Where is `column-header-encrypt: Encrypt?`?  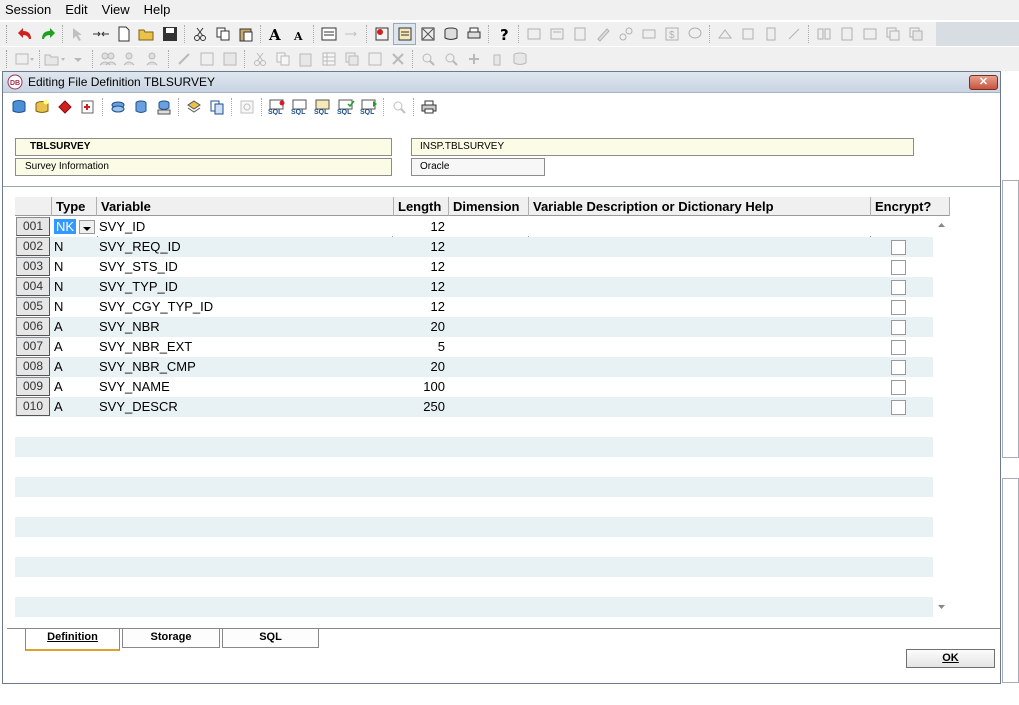
column-header-encrypt: Encrypt? is located at coordinates (910, 206).